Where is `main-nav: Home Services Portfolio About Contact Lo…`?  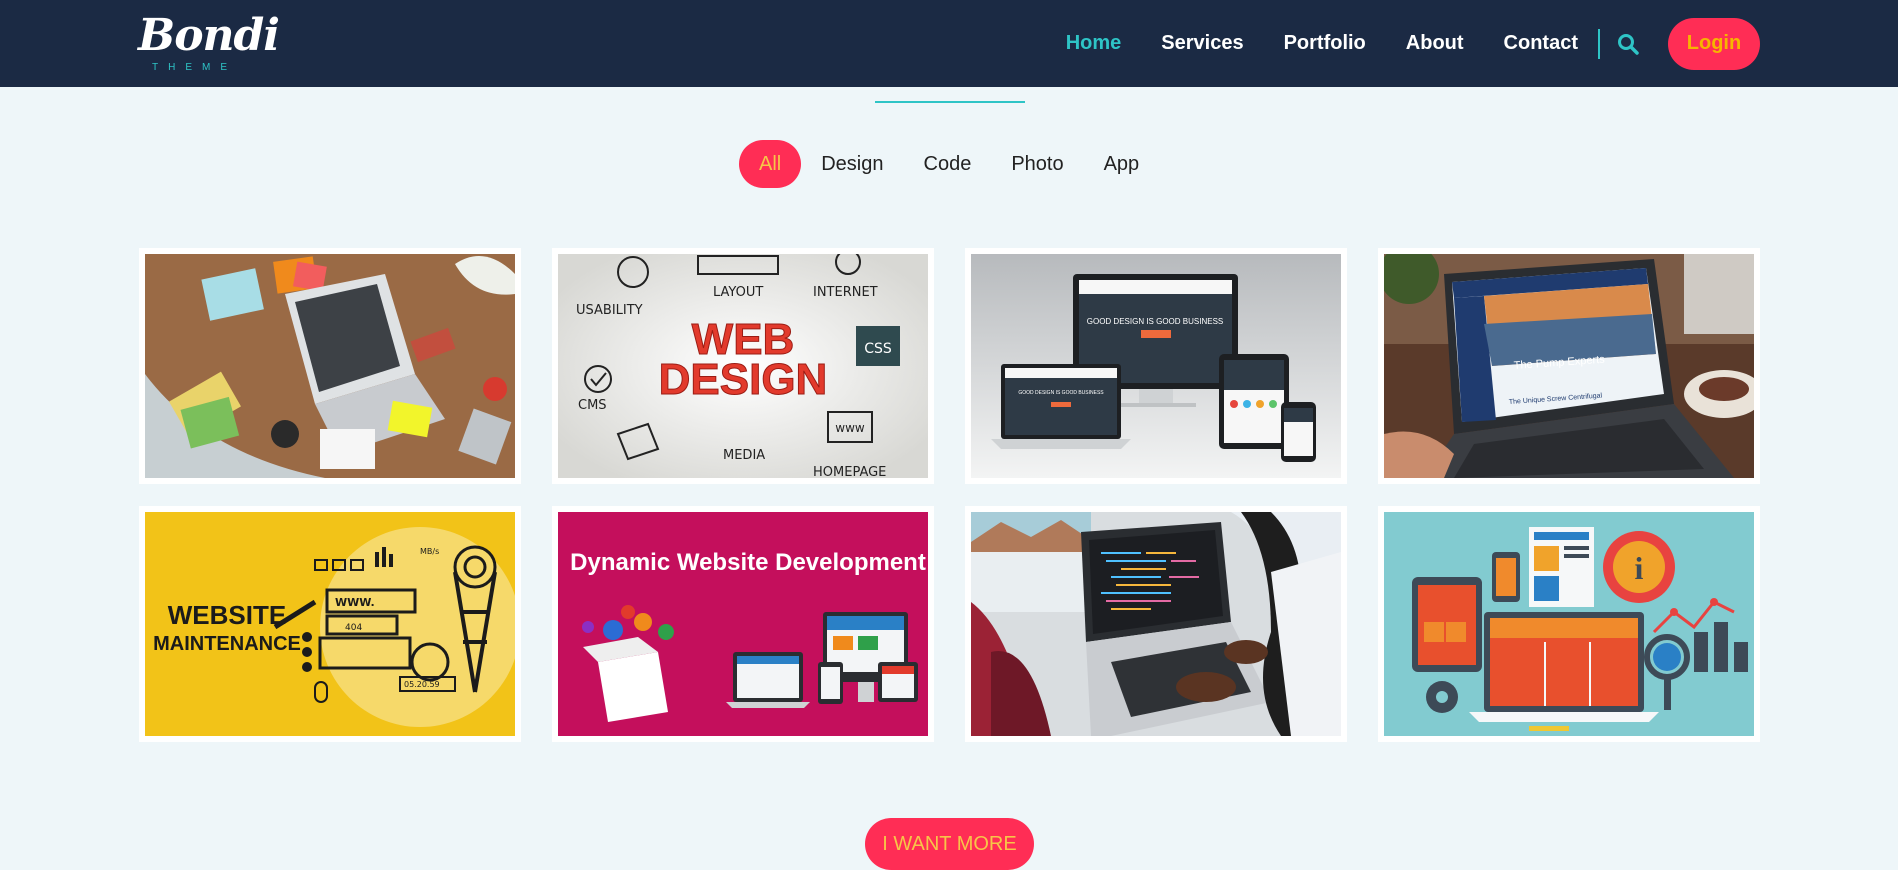
main-nav: Home Services Portfolio About Contact Lo… is located at coordinates (1393, 43).